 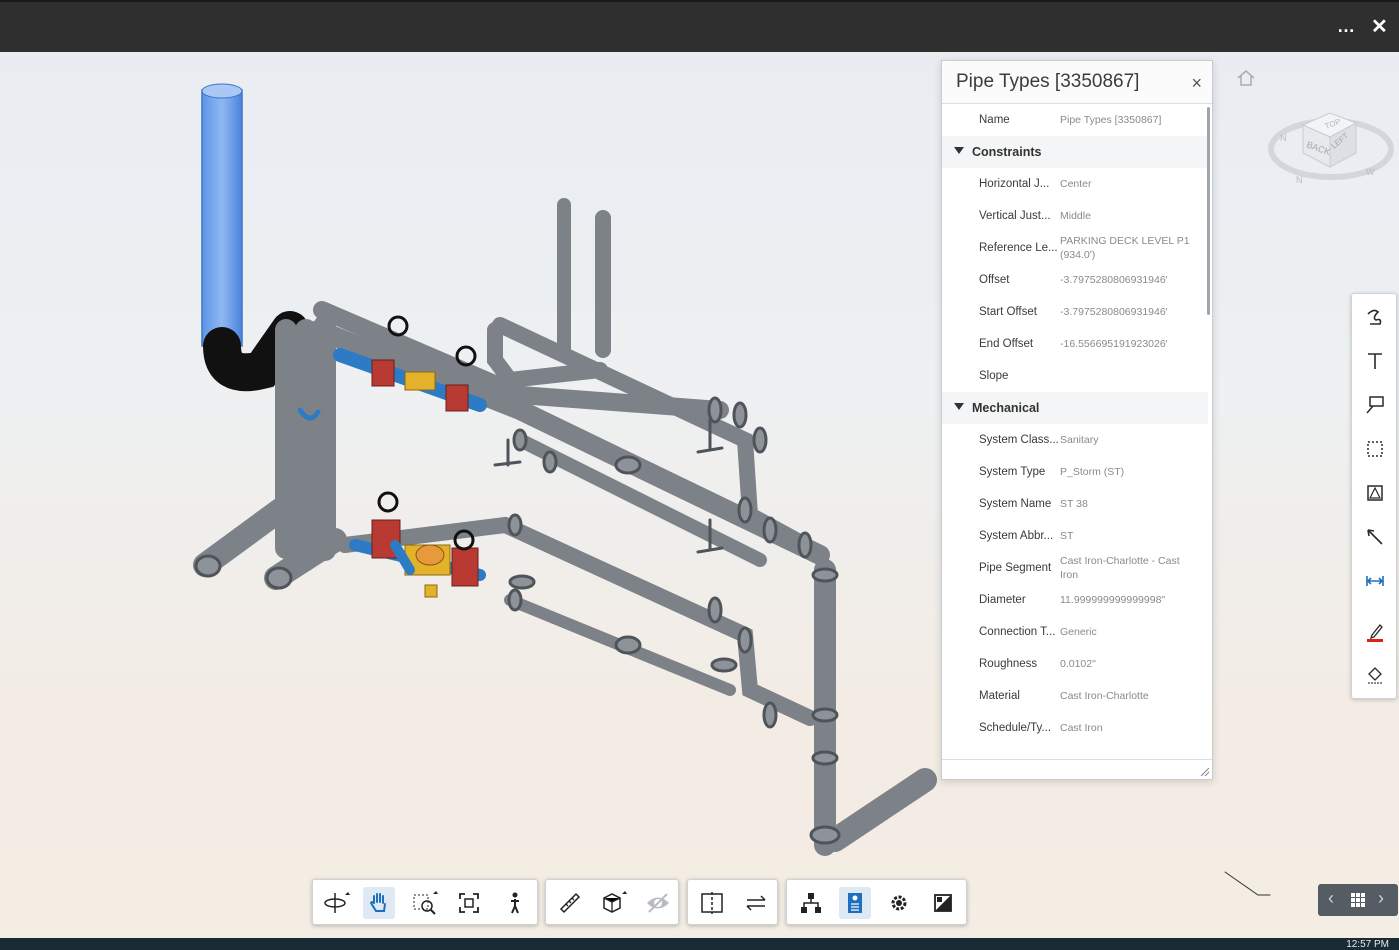 I want to click on prop-value: P_Storm (ST), so click(x=1092, y=472).